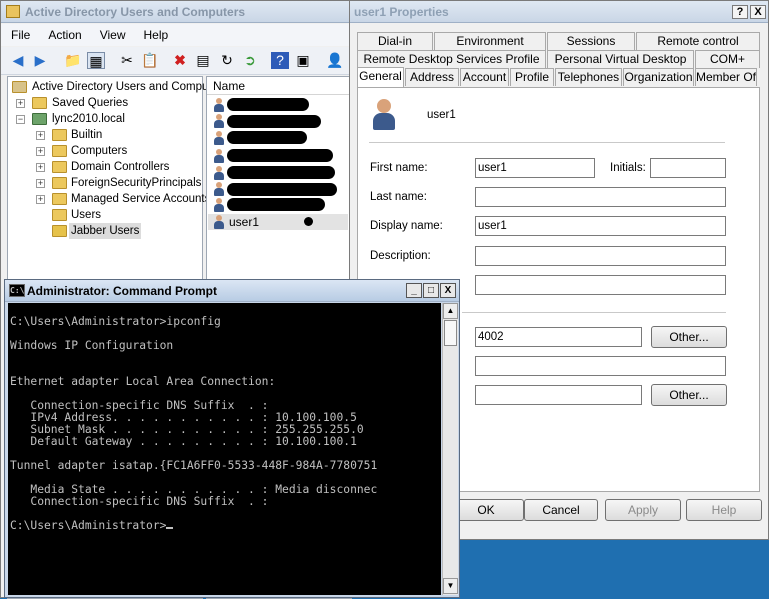 The image size is (769, 599). Describe the element at coordinates (279, 86) in the screenshot. I see `column-header-name: Name` at that location.